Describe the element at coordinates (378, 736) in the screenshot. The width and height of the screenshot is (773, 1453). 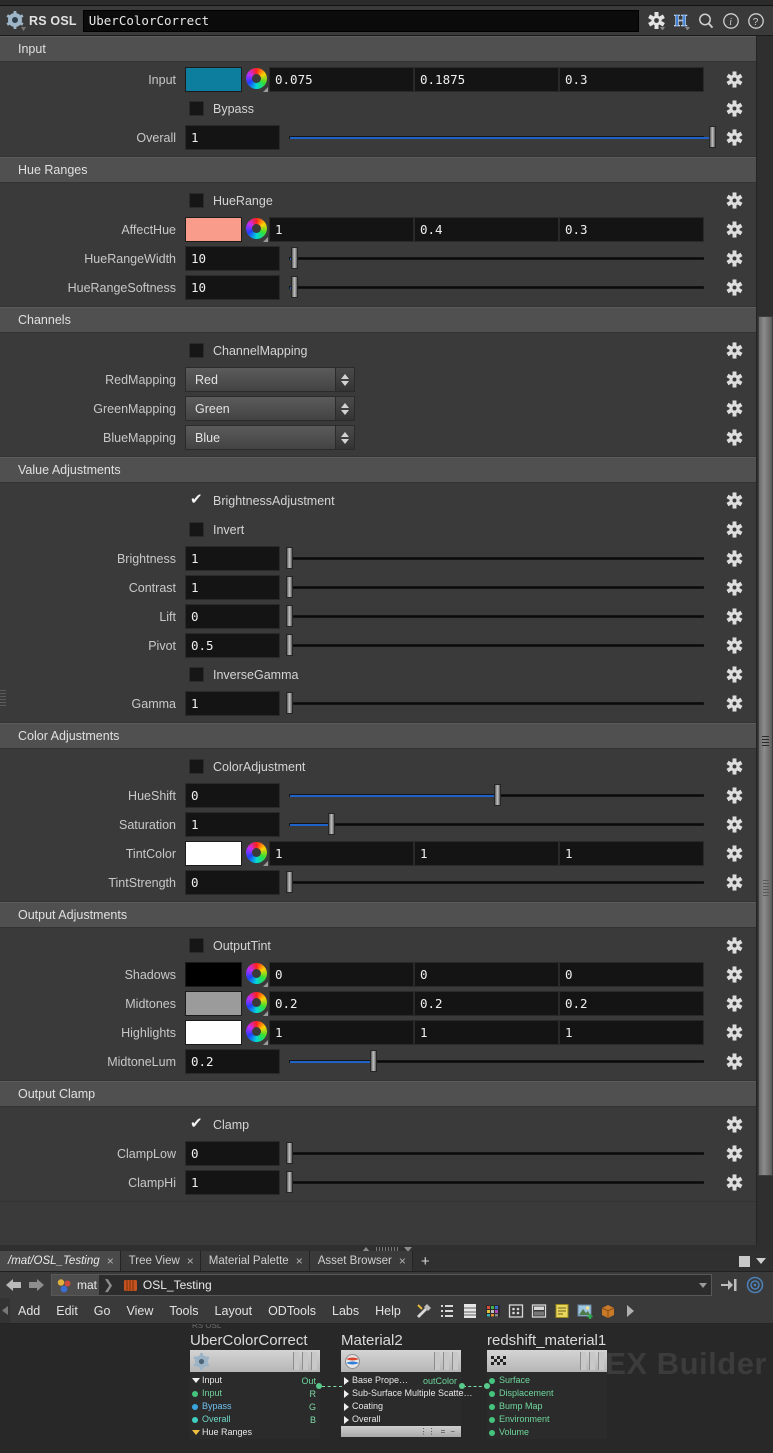
I see `section-header-color-adjustments: Color Adjustments` at that location.